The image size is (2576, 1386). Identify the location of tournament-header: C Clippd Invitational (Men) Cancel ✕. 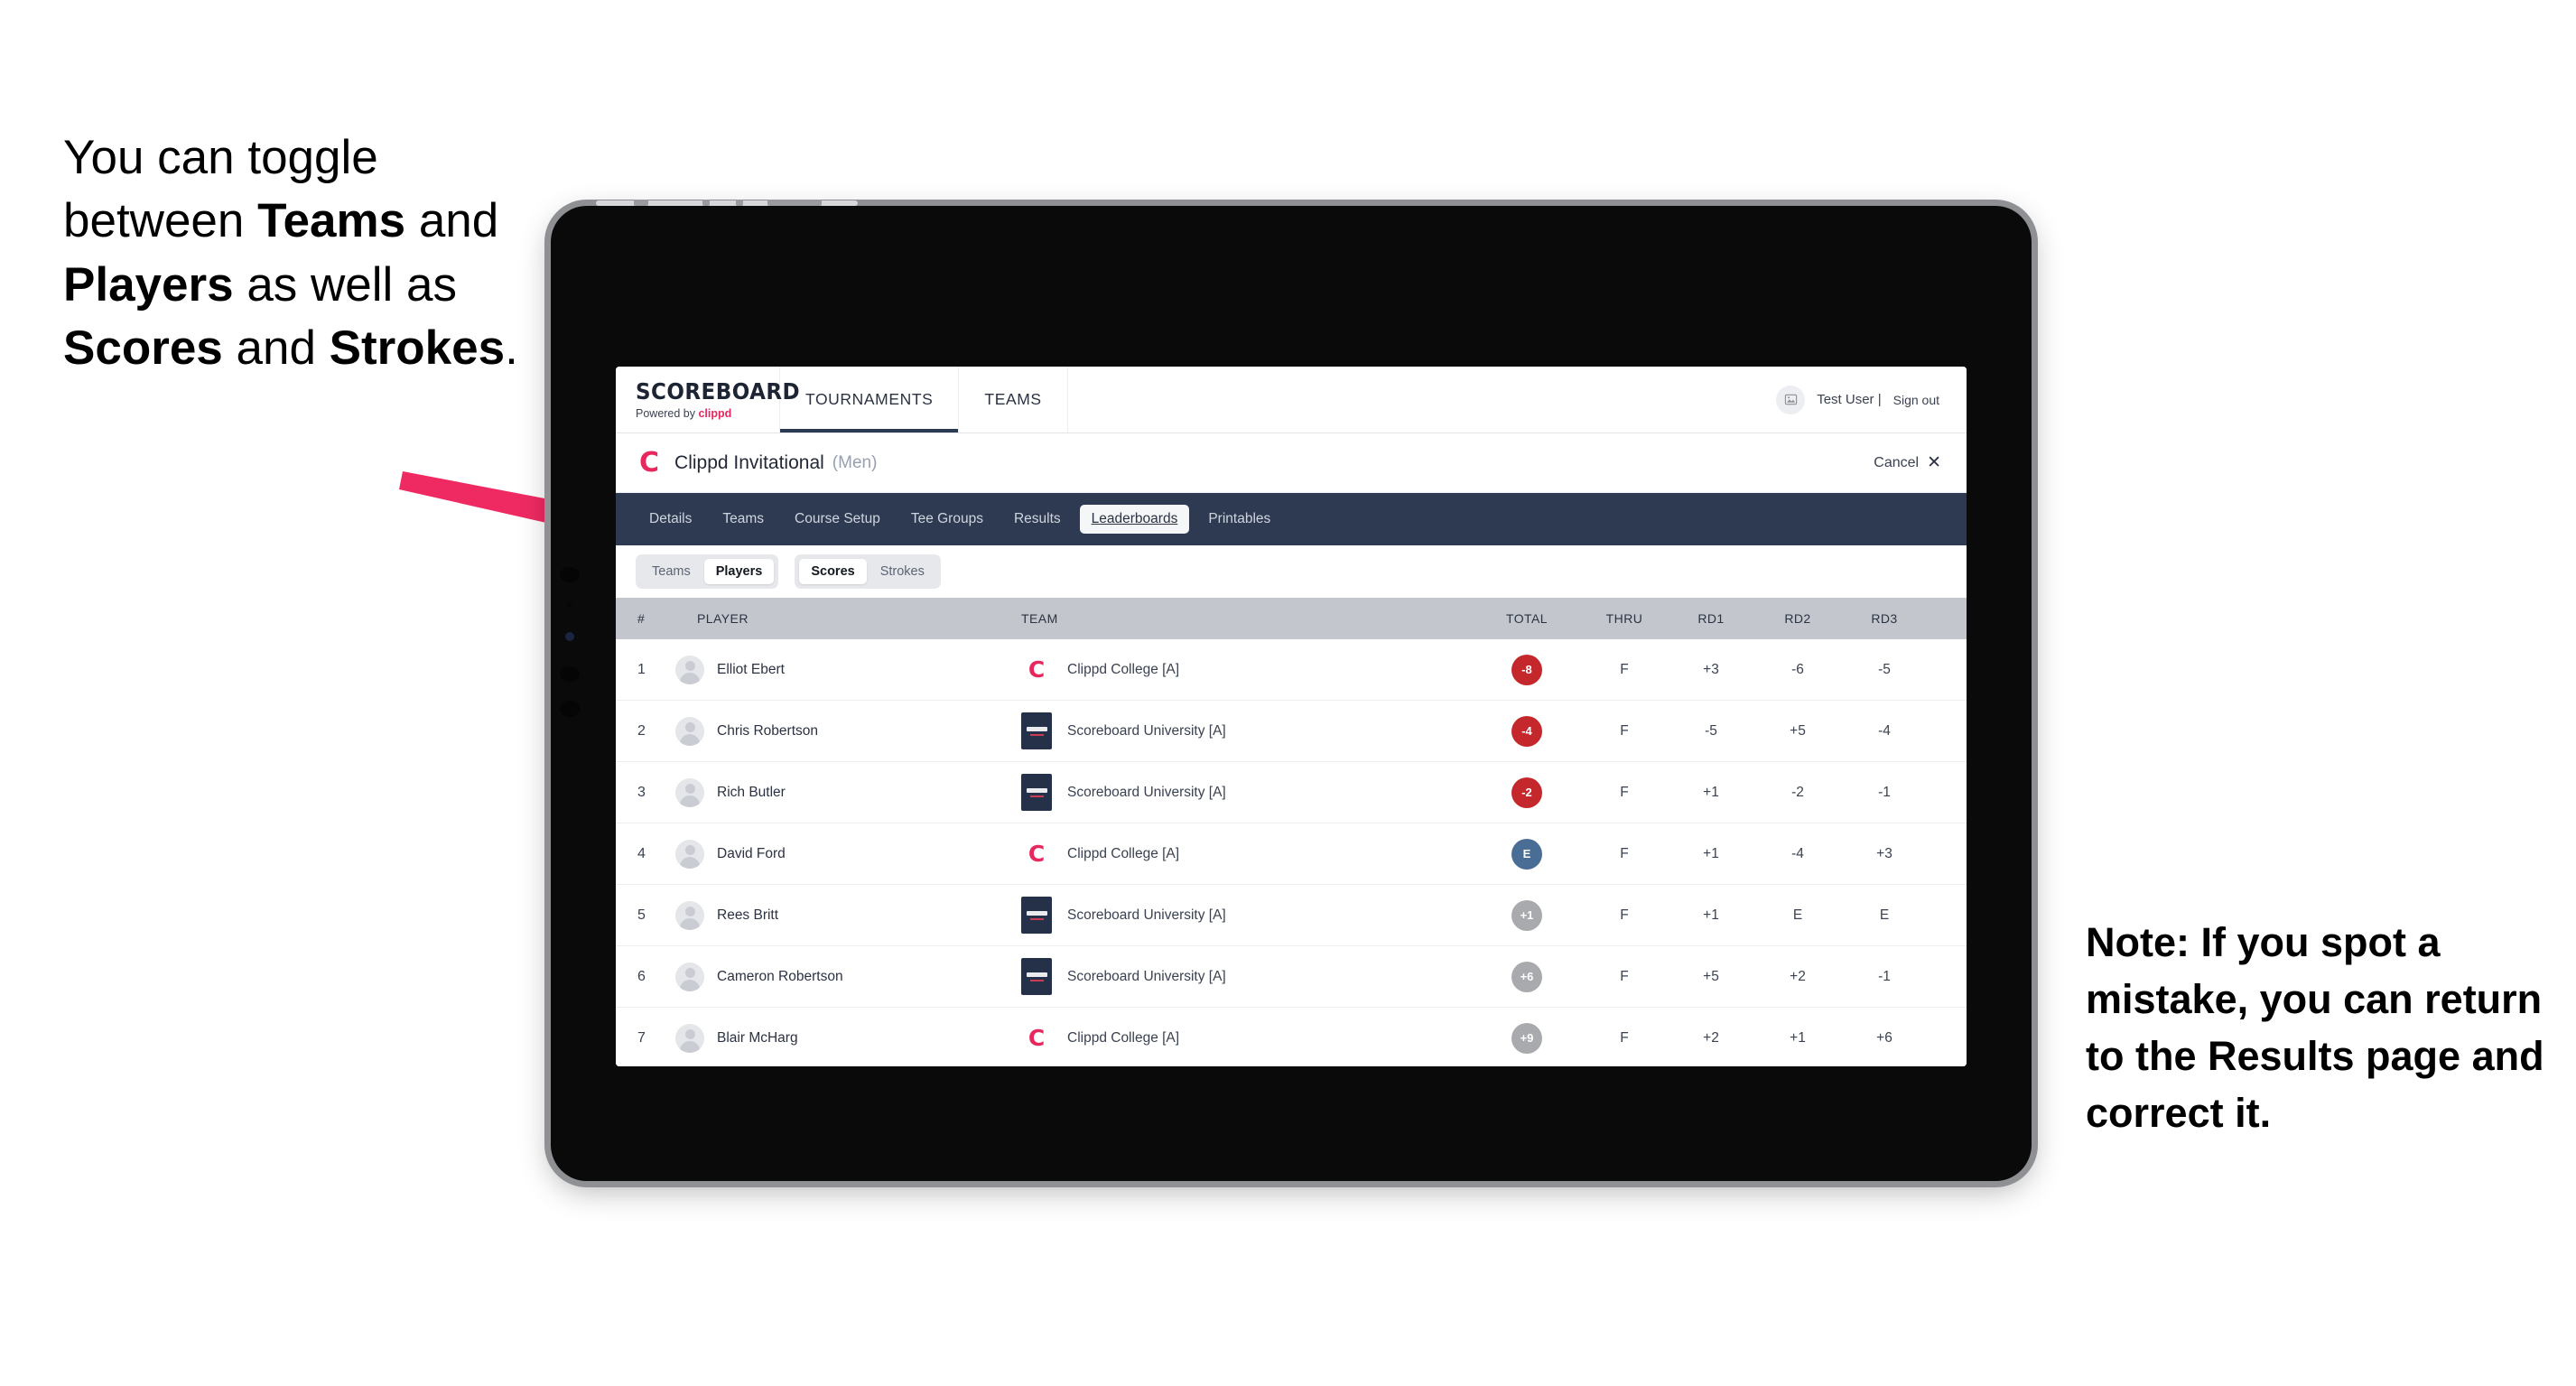
(1291, 463).